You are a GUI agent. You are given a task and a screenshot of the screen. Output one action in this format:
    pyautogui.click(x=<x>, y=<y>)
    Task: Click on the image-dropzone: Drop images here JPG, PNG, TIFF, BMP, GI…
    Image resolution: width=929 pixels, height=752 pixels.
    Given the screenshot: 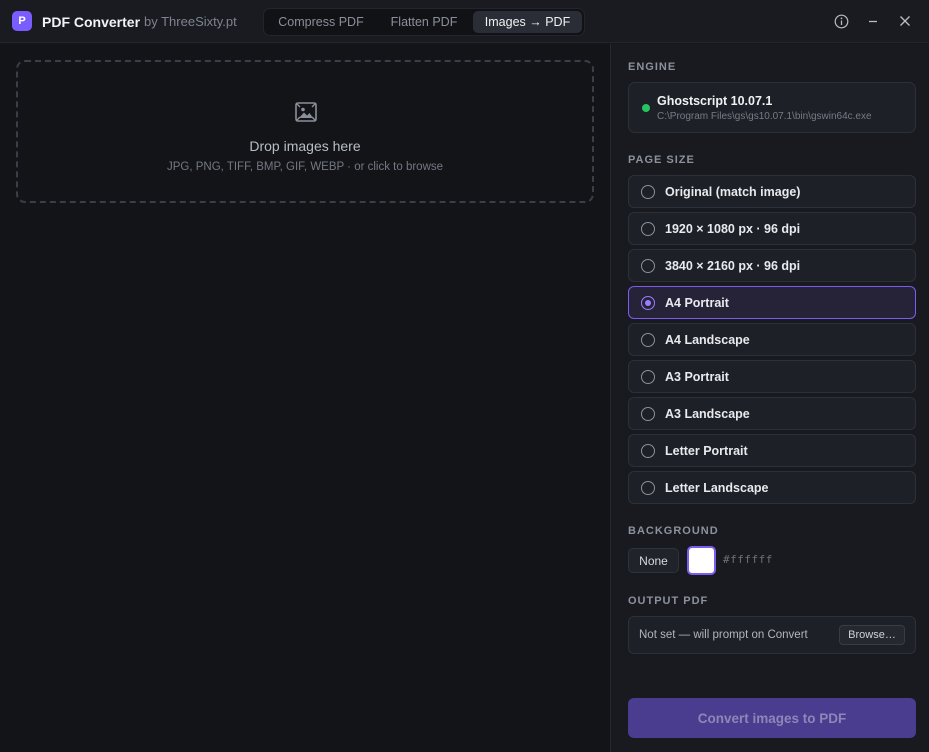 What is the action you would take?
    pyautogui.click(x=305, y=131)
    